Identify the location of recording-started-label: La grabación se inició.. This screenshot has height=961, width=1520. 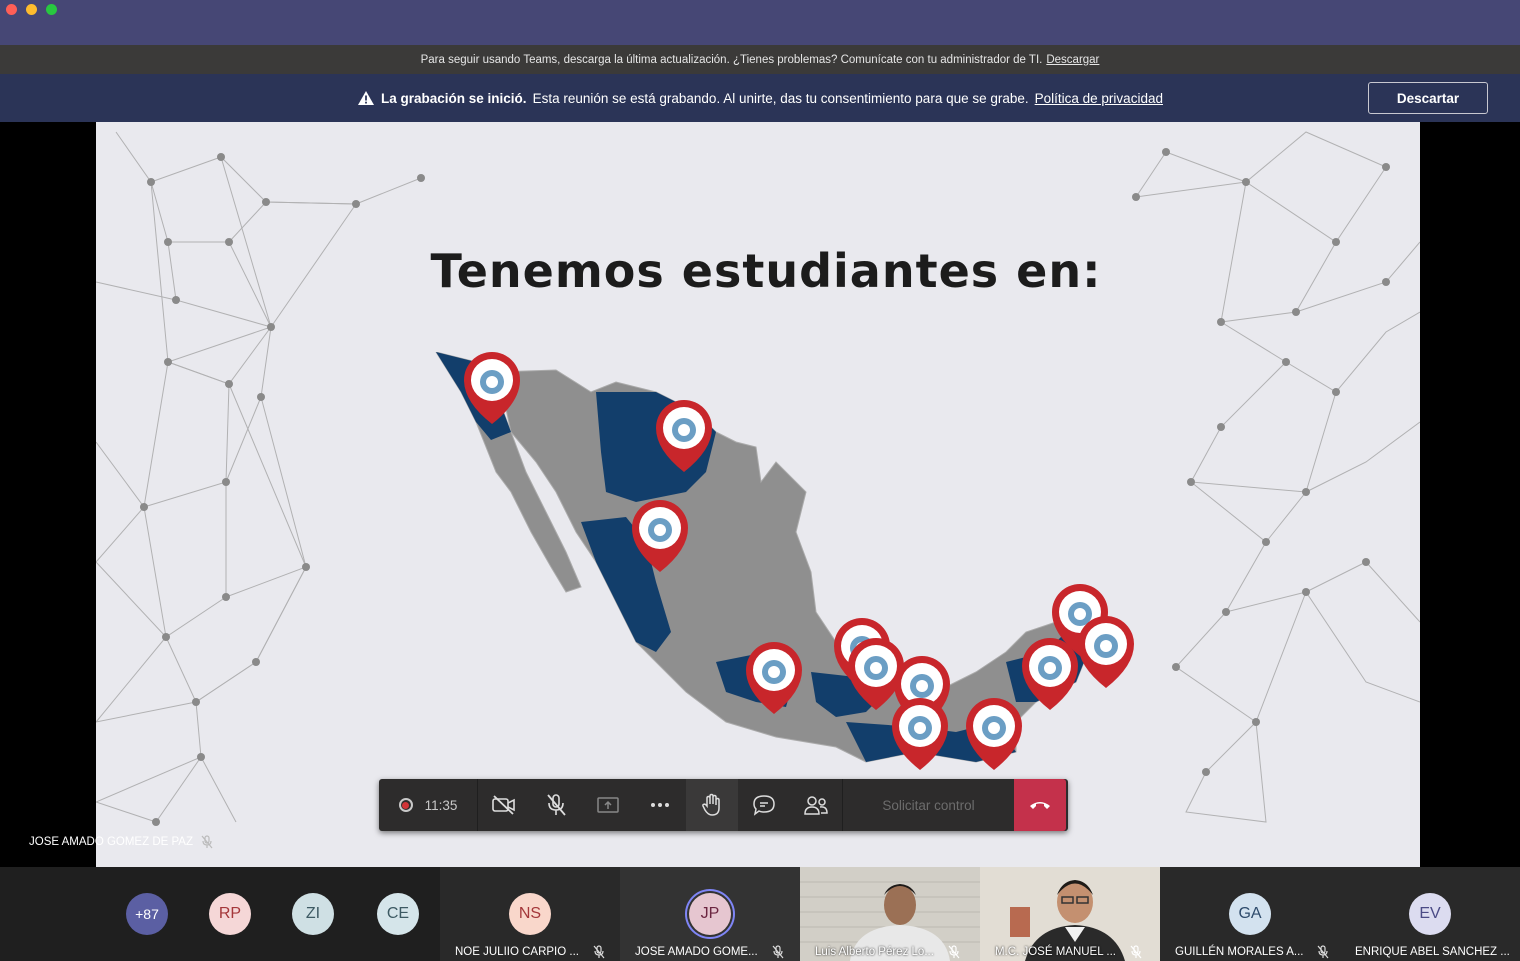
(454, 98).